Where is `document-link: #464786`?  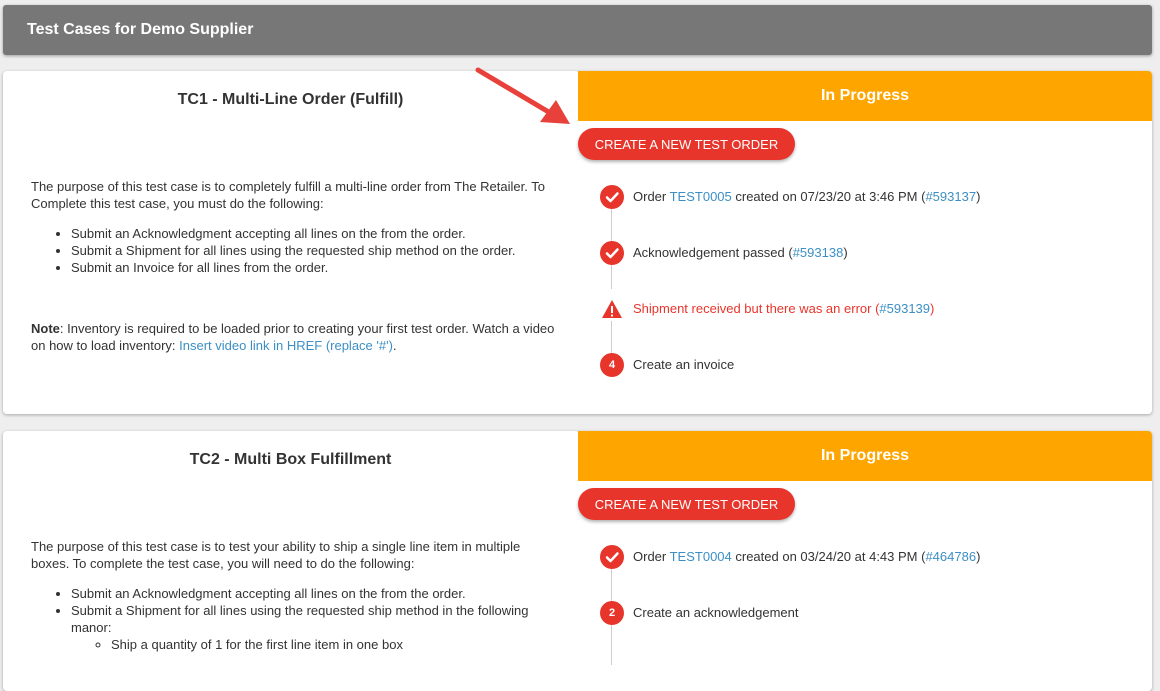 document-link: #464786 is located at coordinates (950, 556).